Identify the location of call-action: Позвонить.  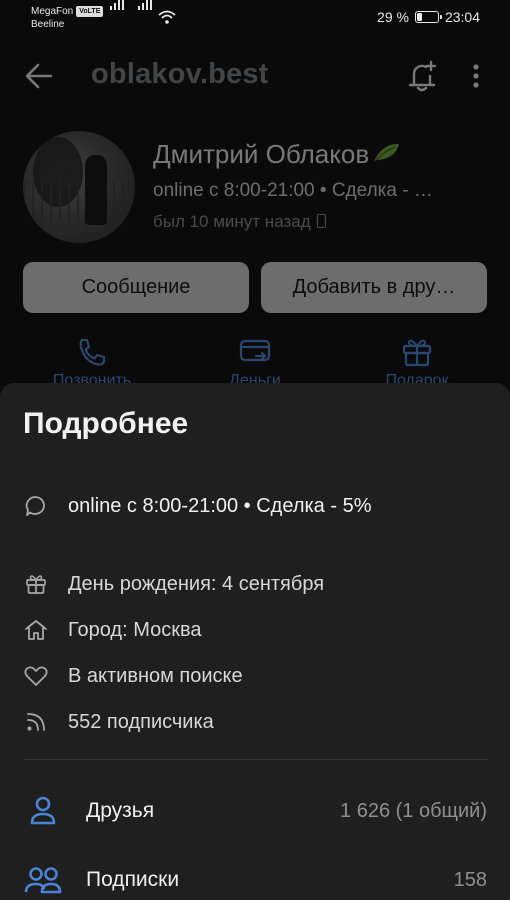
(92, 363).